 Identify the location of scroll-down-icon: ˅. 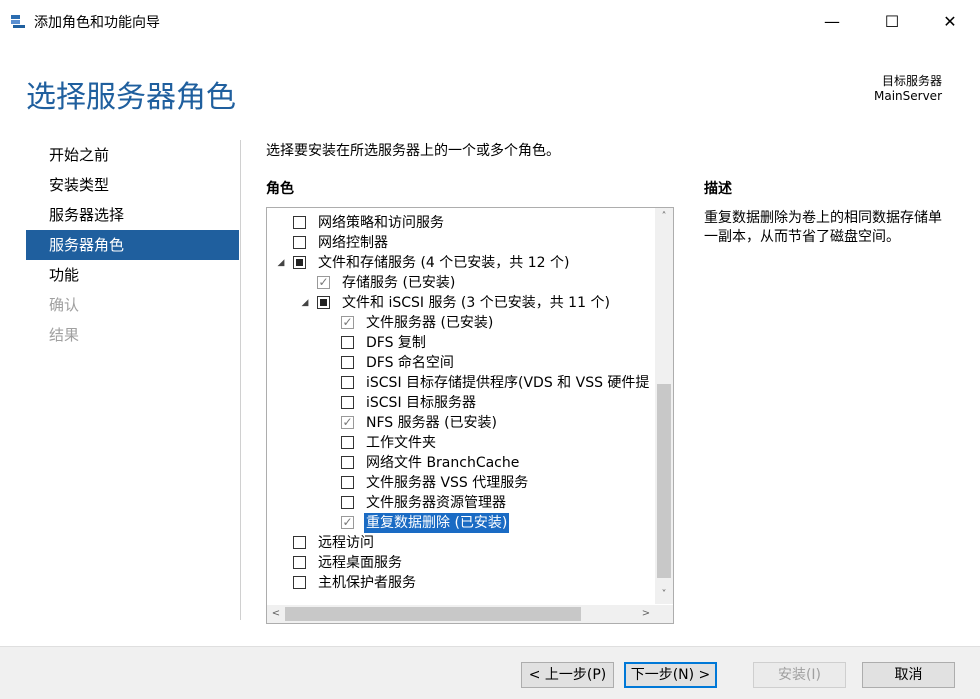
(664, 595).